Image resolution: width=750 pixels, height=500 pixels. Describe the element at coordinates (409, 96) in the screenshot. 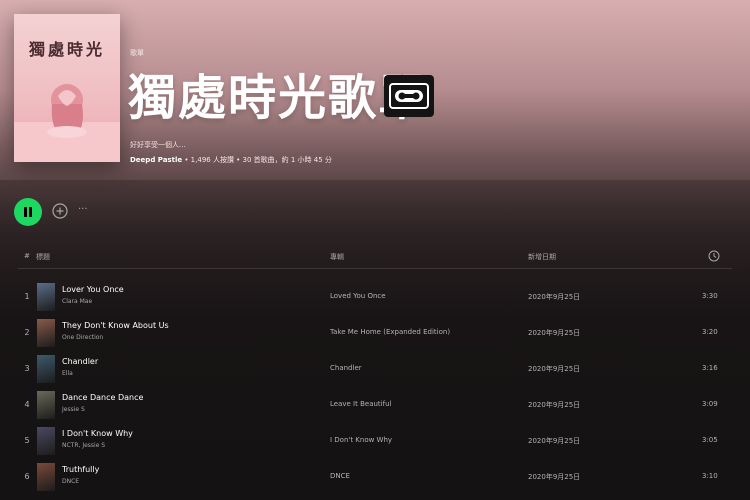

I see `cassette-icon` at that location.